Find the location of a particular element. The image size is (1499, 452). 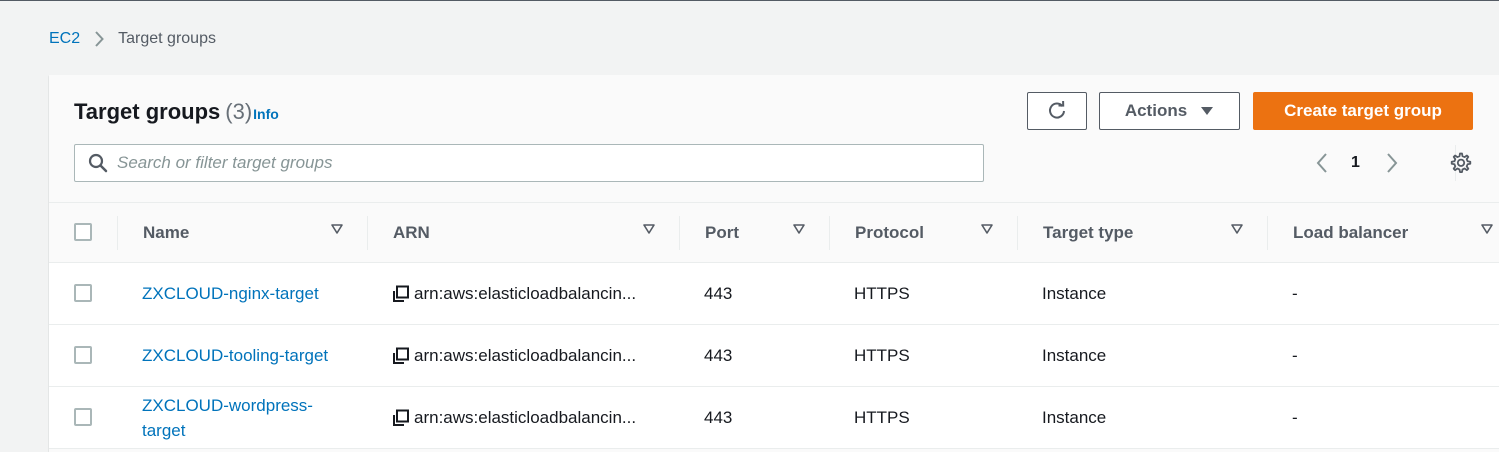

column-header-protocol: Protocol is located at coordinates (936, 232).